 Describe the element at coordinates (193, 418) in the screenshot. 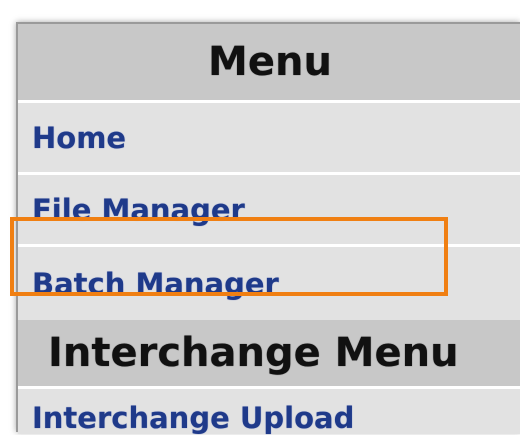

I see `interchange-upload-link: Interchange Upload` at that location.